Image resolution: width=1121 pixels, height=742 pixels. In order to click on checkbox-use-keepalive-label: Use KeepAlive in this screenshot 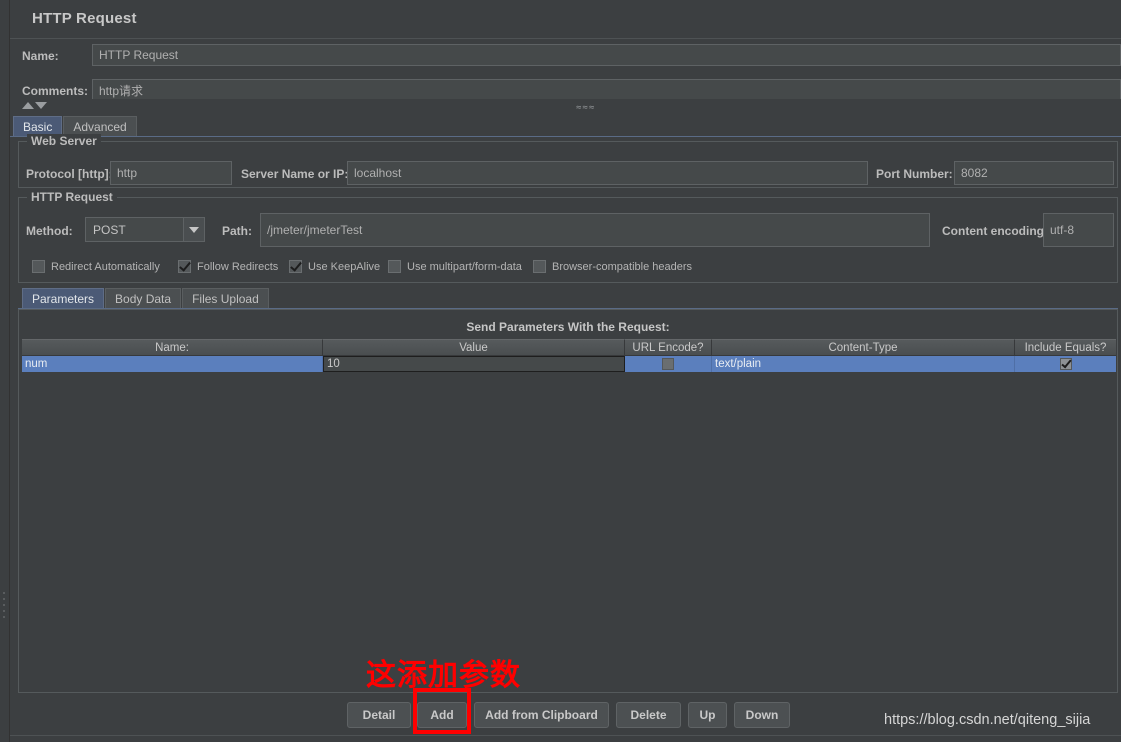, I will do `click(344, 266)`.